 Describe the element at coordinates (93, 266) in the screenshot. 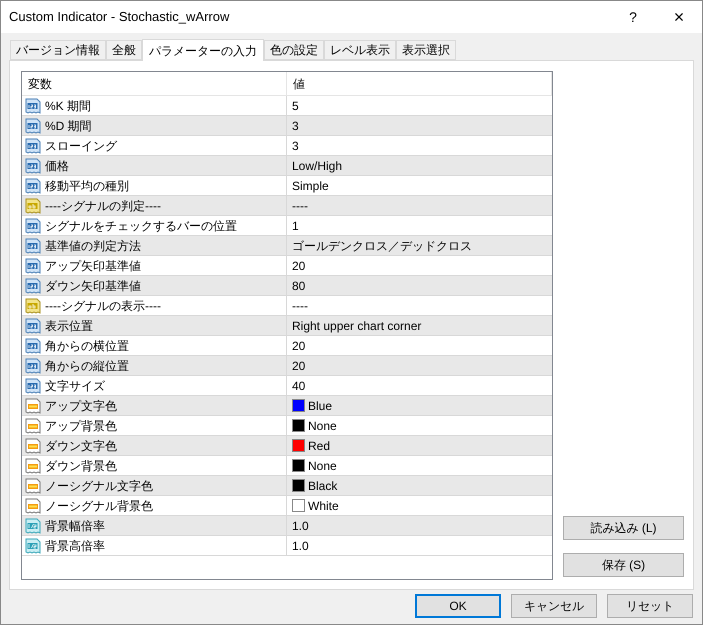

I see `parameter-name: アップ矢印基準値` at that location.